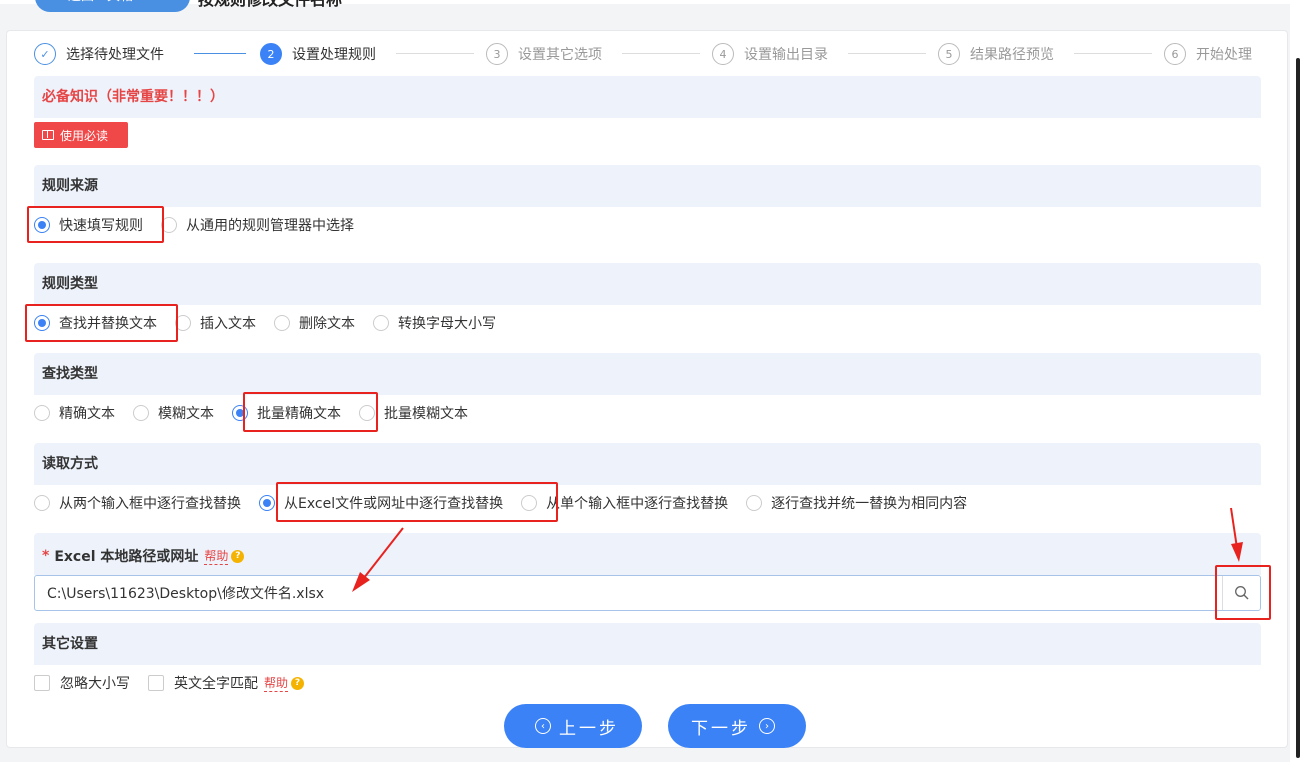 This screenshot has width=1302, height=762. I want to click on find-type-exact: 精确文本, so click(74, 413).